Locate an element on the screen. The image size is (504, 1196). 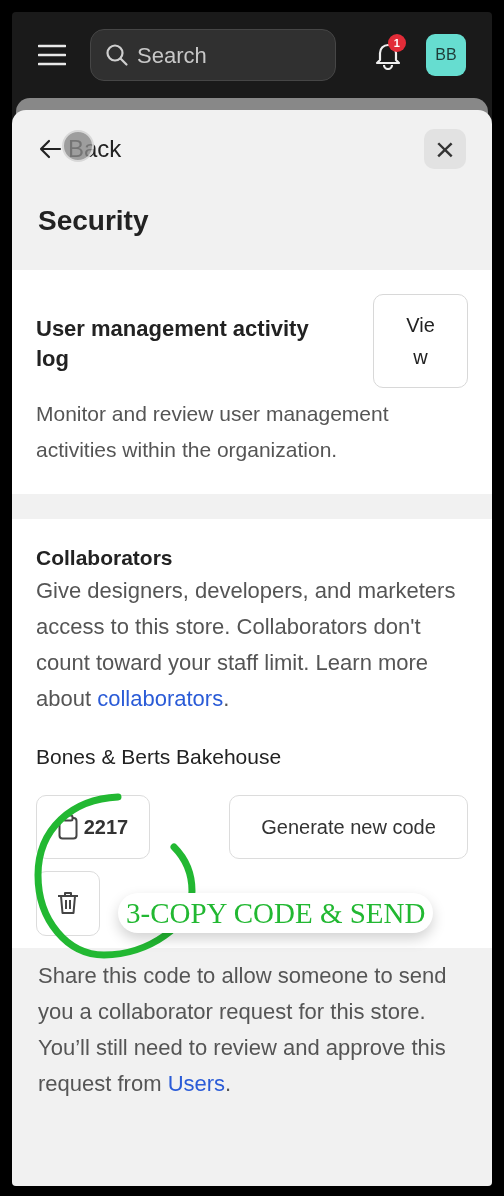
view-button: View is located at coordinates (420, 341).